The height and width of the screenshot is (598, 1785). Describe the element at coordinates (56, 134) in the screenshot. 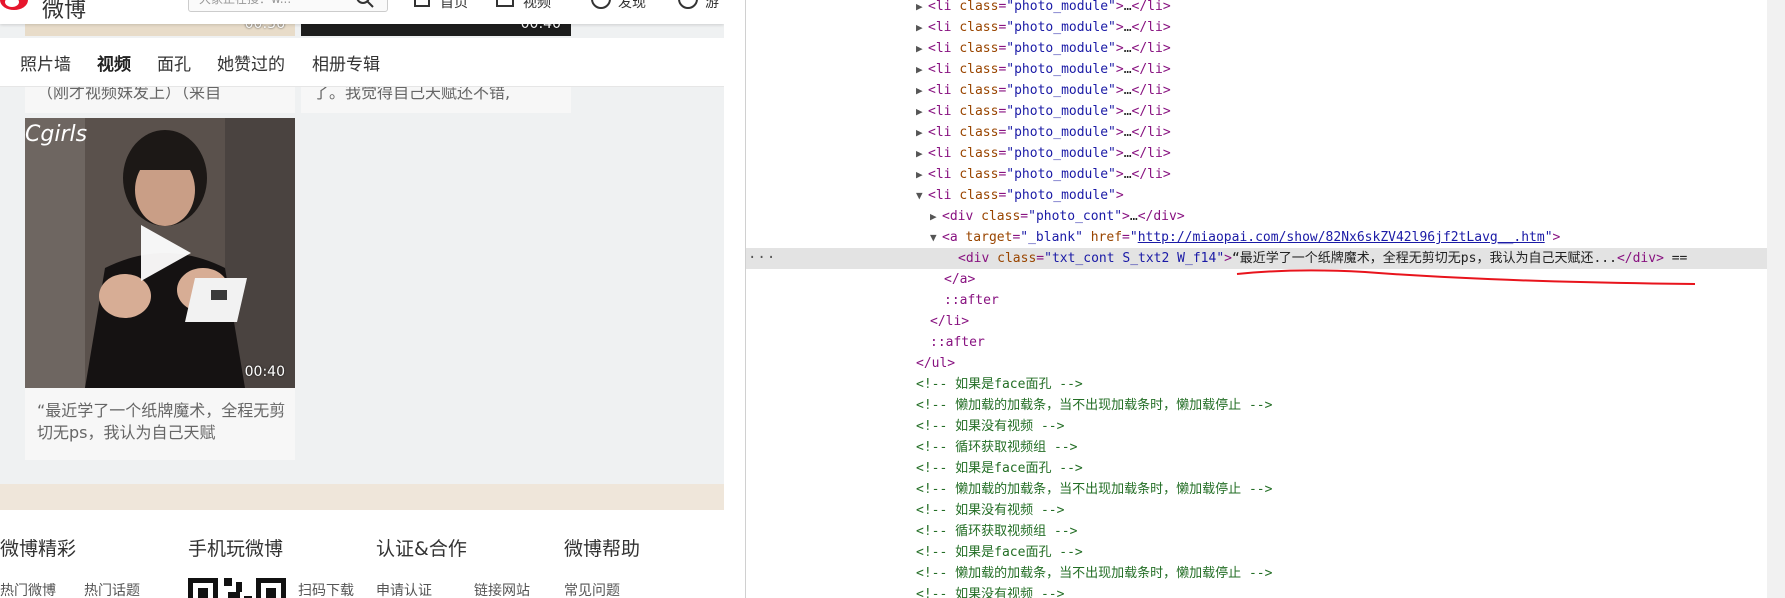

I see `video-watermark: Cgirls` at that location.